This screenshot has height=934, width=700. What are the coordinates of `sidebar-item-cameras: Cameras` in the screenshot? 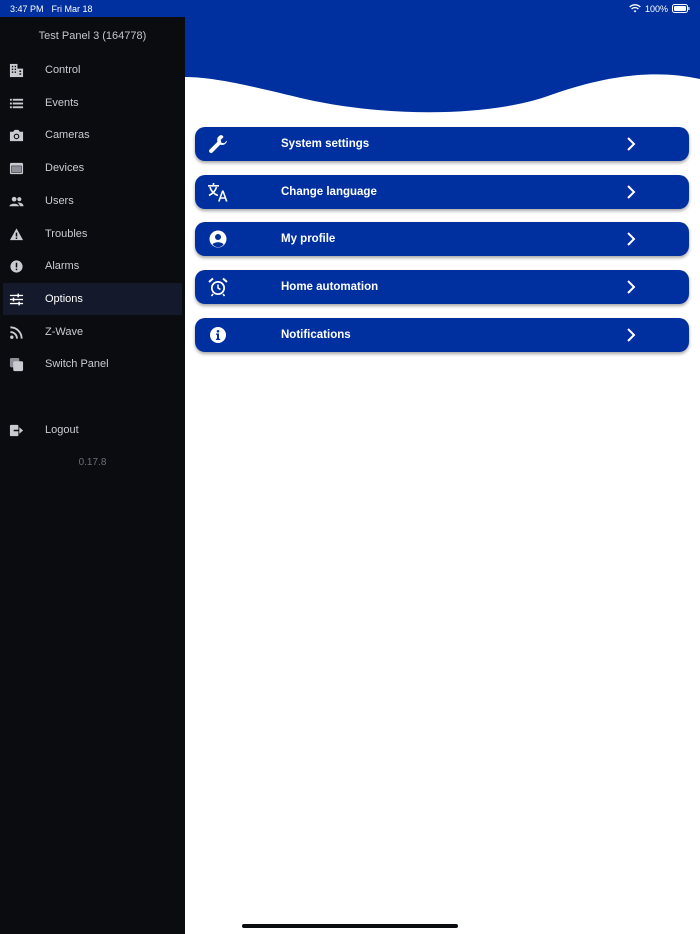 It's located at (92, 135).